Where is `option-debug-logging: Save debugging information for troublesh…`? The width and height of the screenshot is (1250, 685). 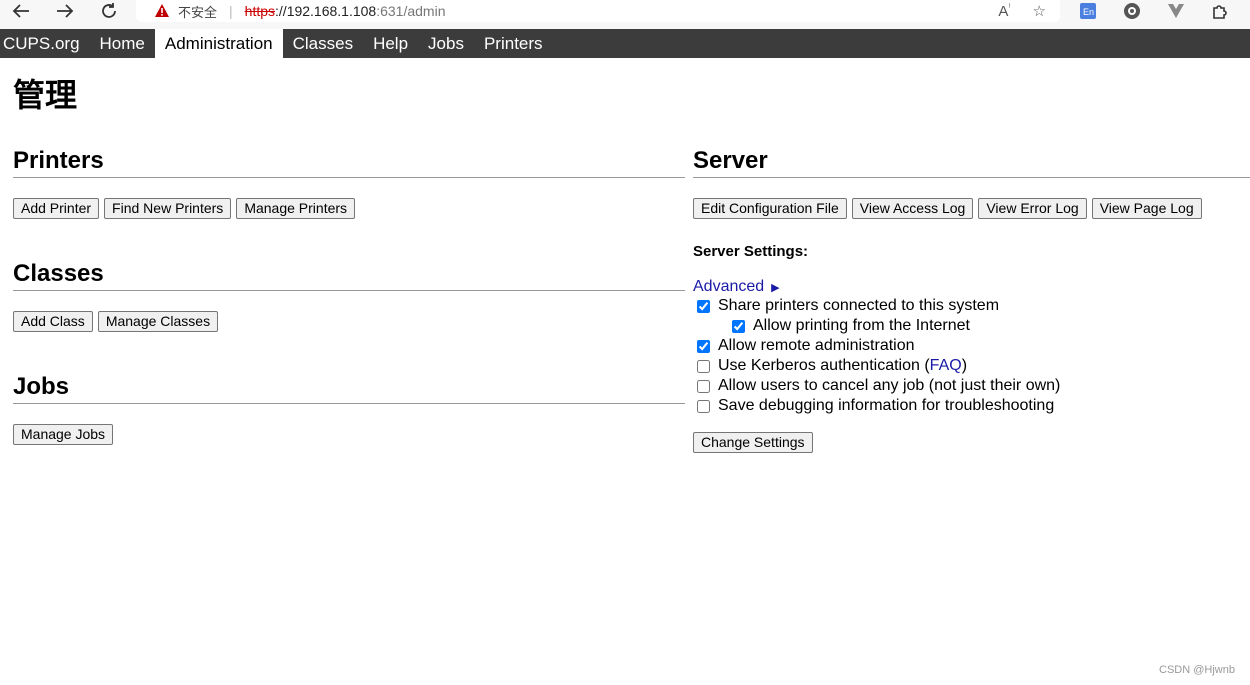
option-debug-logging: Save debugging information for troublesh… is located at coordinates (971, 406).